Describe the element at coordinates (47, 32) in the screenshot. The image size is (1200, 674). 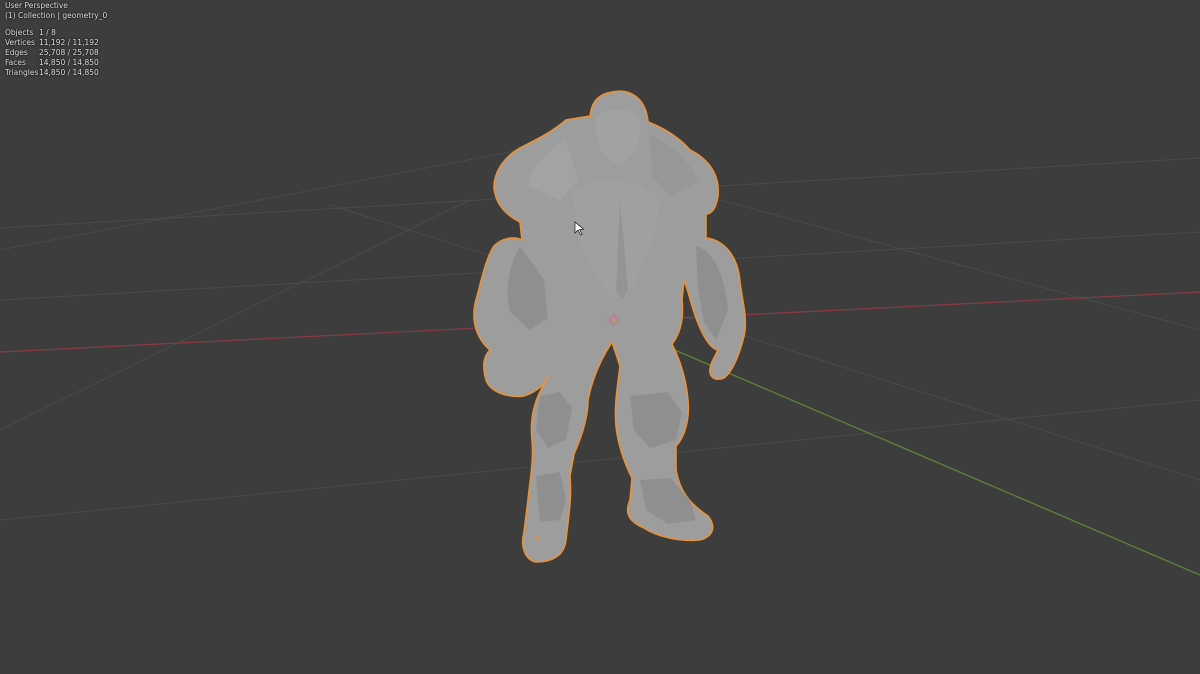
I see `stat-value: 1 / 8` at that location.